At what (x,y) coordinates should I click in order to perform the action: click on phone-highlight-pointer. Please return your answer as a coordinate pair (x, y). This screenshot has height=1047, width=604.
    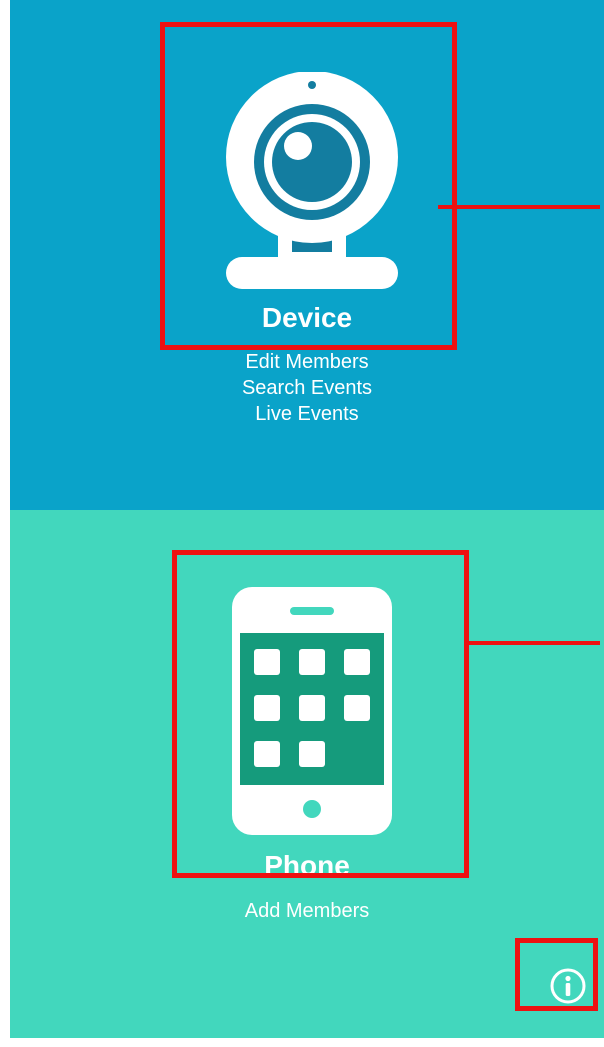
    Looking at the image, I should click on (533, 643).